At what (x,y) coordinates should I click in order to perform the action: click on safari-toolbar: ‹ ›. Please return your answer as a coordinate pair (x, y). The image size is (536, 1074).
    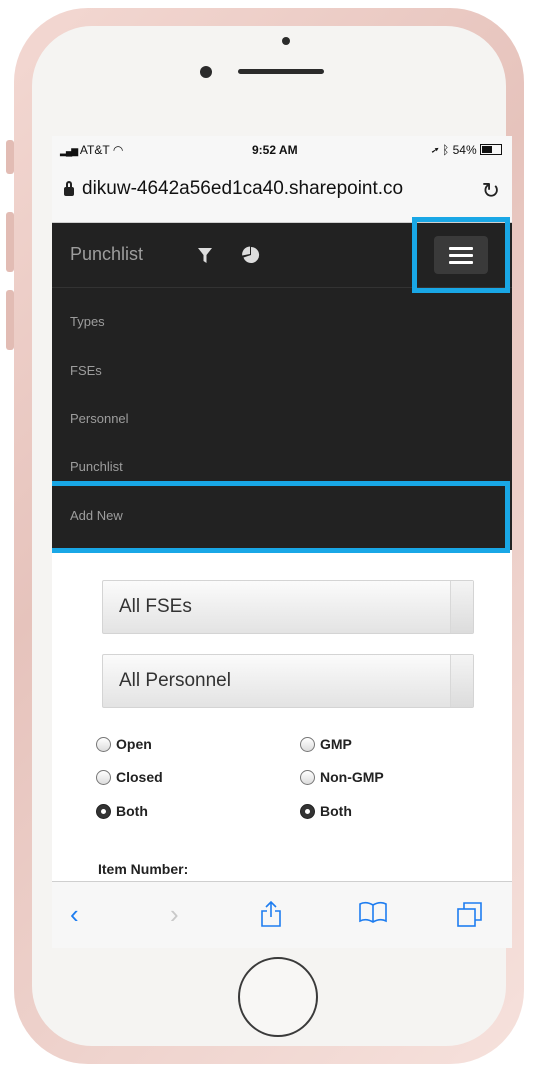
    Looking at the image, I should click on (282, 914).